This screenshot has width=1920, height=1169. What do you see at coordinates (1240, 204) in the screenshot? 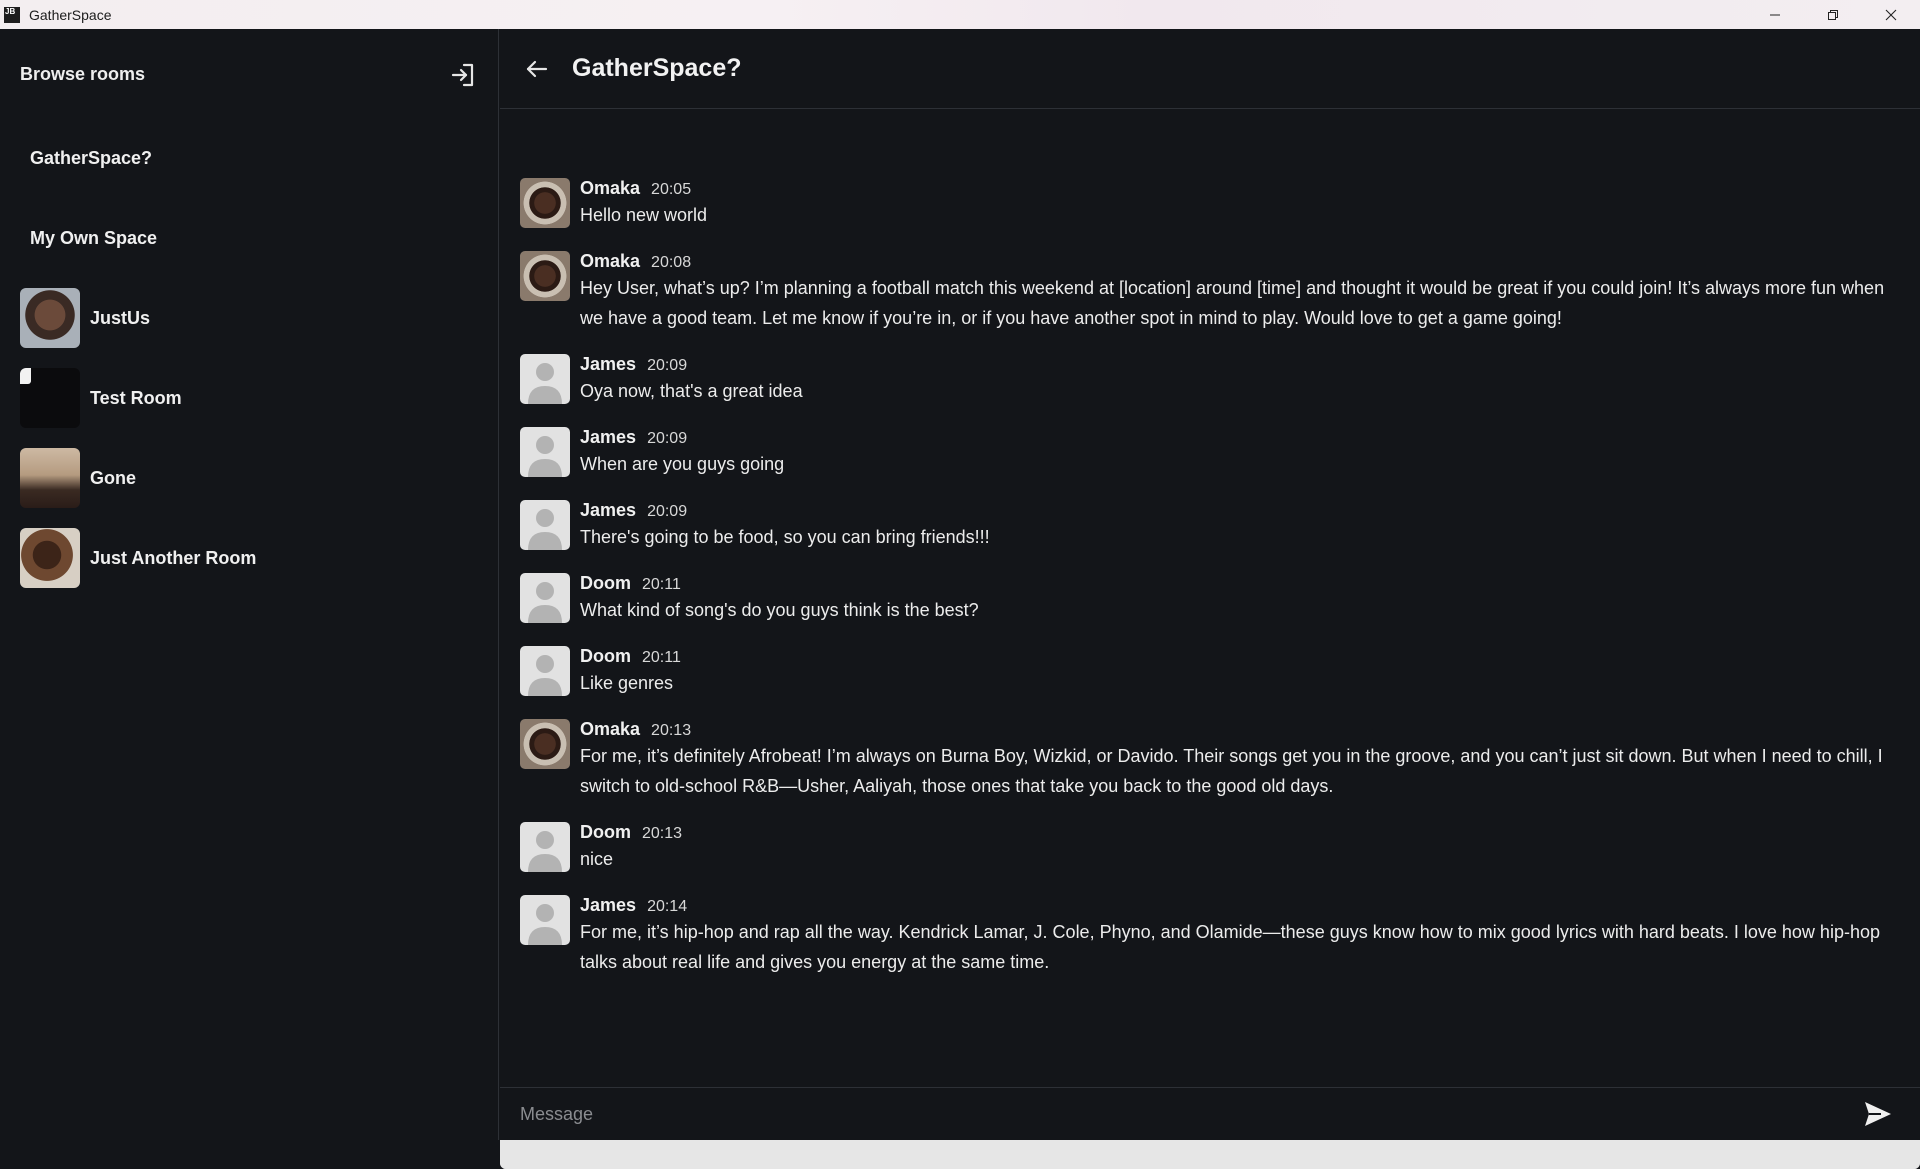
I see `message-body: Omaka 20:05 Hello new world` at bounding box center [1240, 204].